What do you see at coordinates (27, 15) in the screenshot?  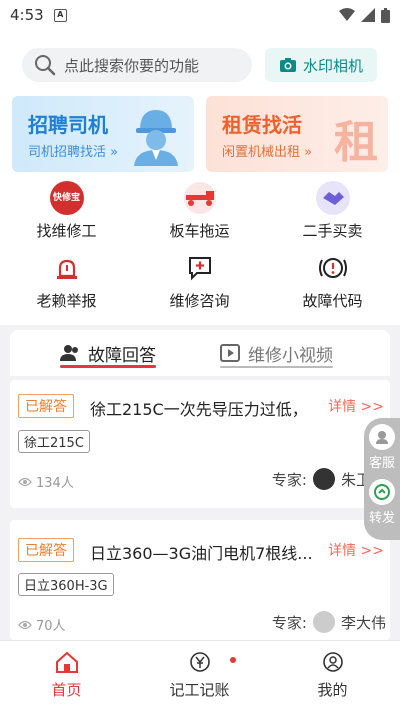 I see `clock: 4:53` at bounding box center [27, 15].